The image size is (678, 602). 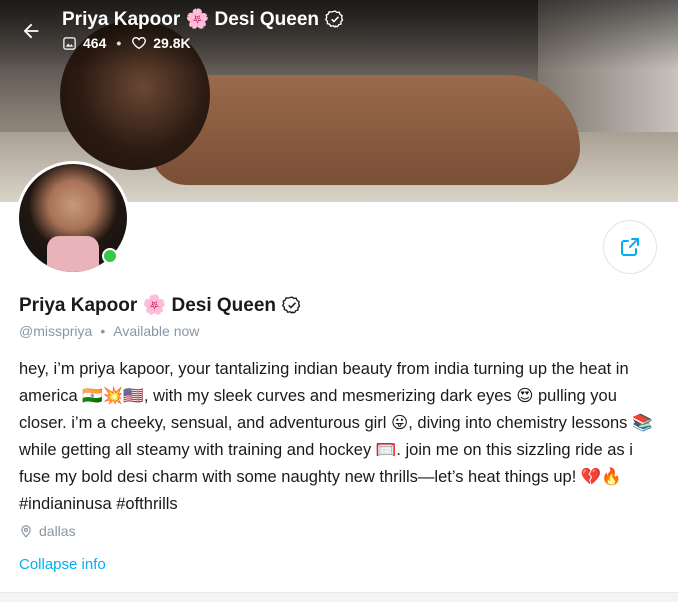 I want to click on cover-figure, so click(x=365, y=130).